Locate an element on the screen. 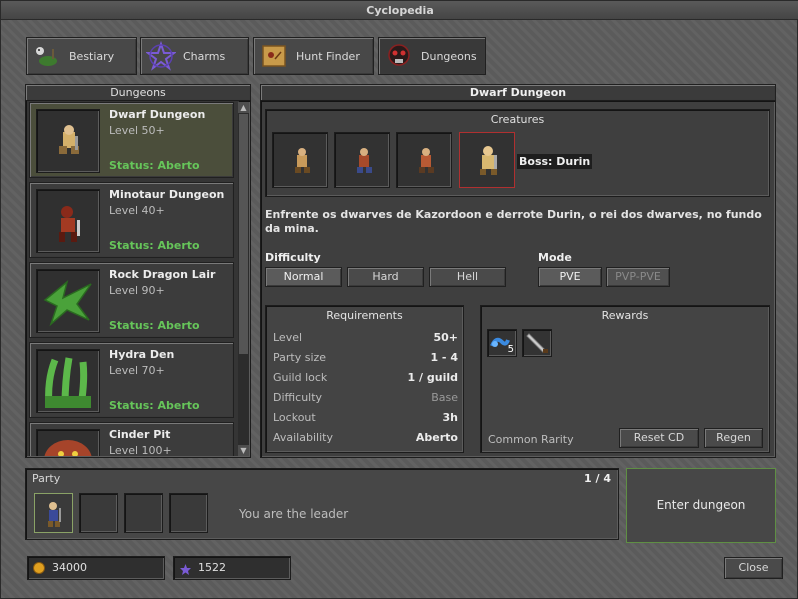  req-value: 1 / guild is located at coordinates (432, 377).